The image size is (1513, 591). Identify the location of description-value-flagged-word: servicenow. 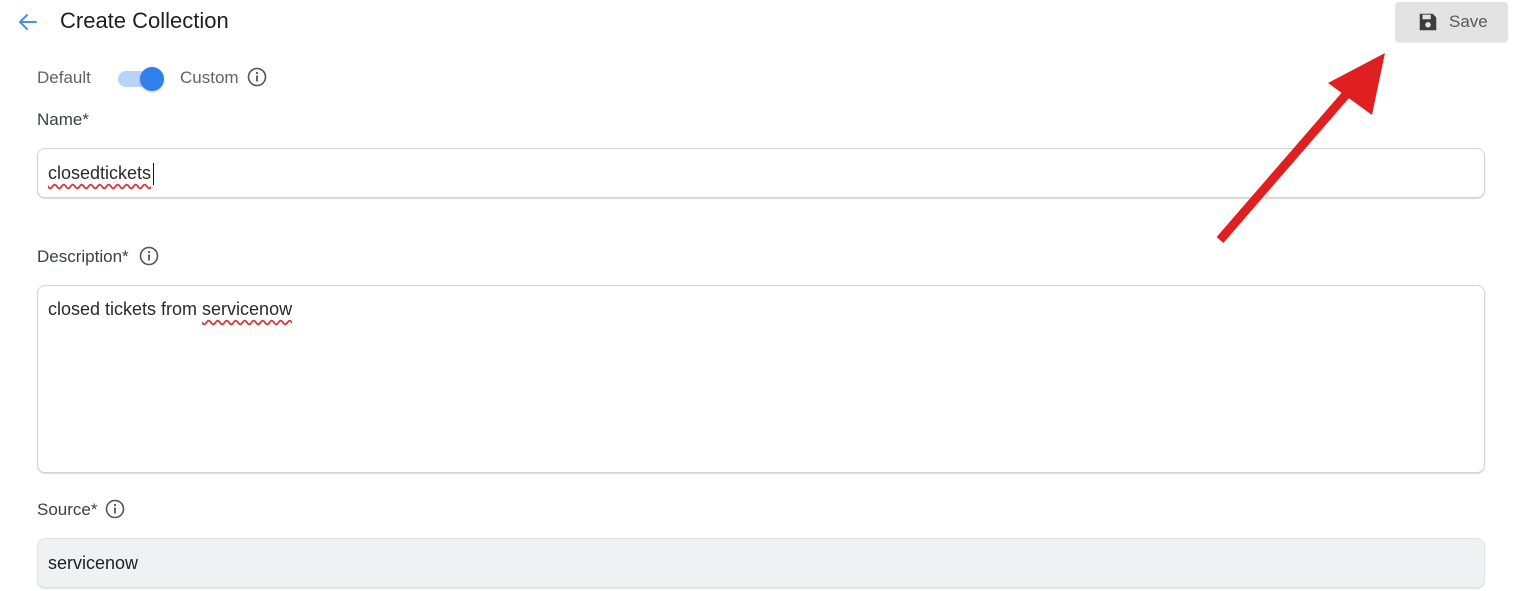
(247, 309).